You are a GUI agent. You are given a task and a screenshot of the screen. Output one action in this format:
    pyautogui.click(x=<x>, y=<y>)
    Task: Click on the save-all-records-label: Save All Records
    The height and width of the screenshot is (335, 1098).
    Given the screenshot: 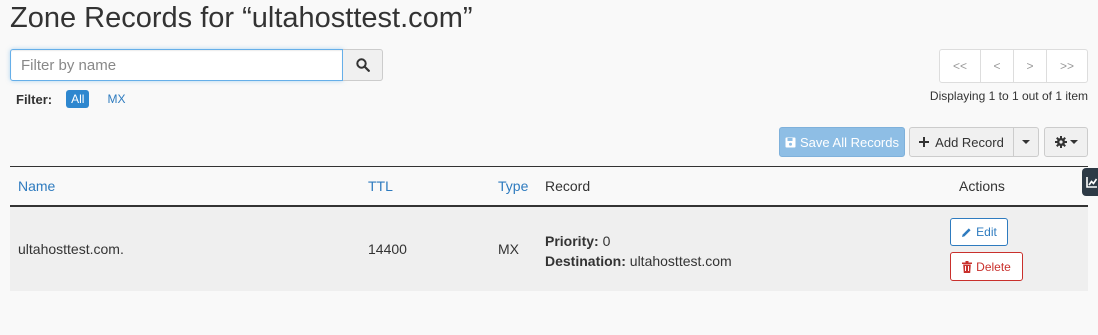 What is the action you would take?
    pyautogui.click(x=849, y=142)
    